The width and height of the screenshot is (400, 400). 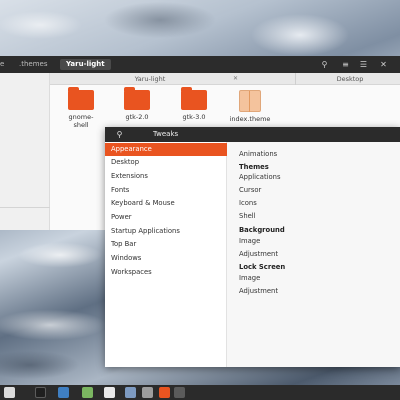 I want to click on close-icon: ✕, so click(x=383, y=64).